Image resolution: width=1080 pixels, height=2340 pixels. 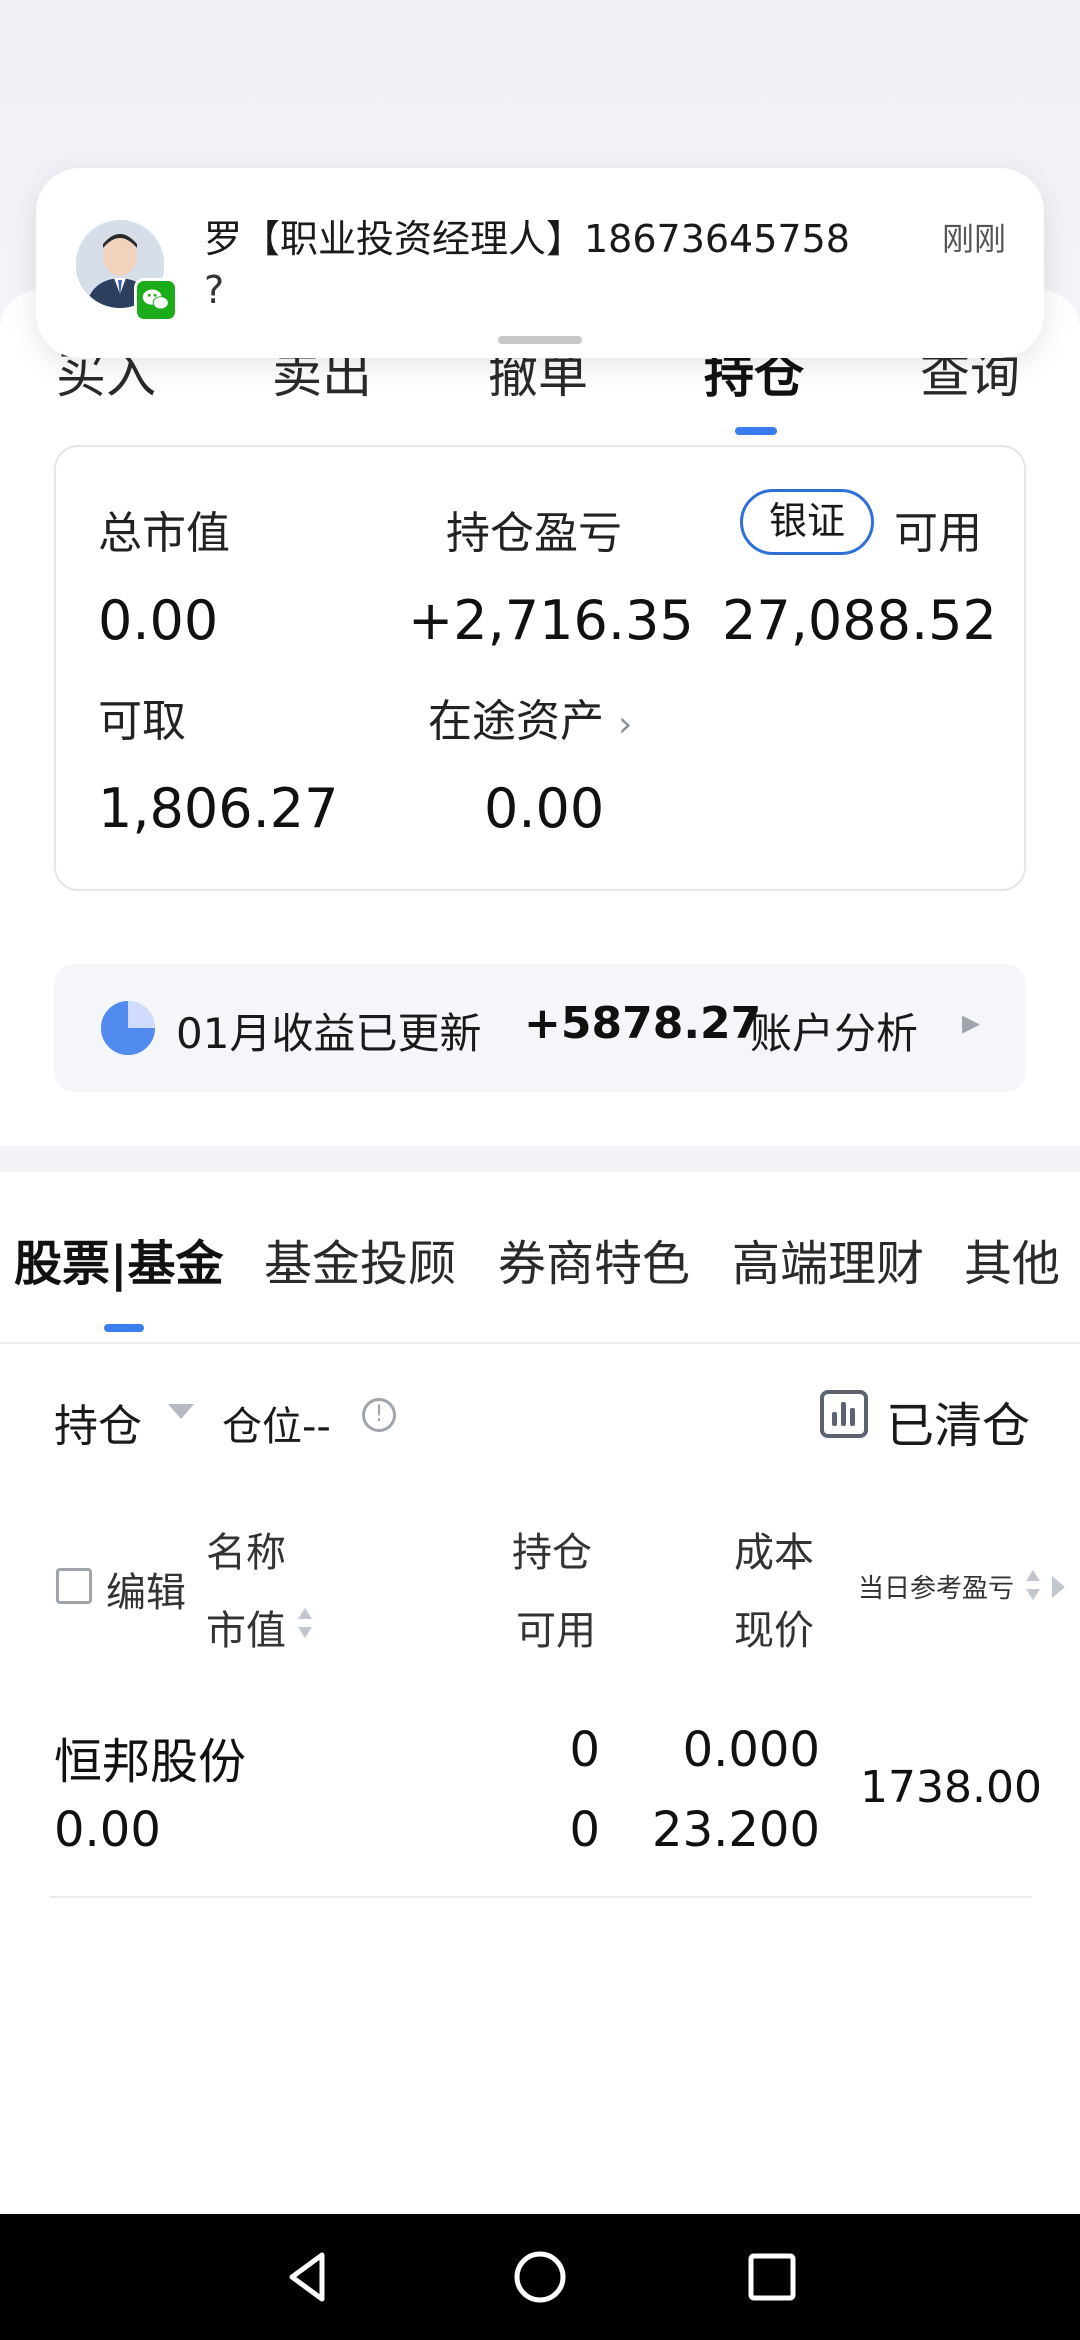 What do you see at coordinates (98, 1422) in the screenshot?
I see `holdings-filter: 持仓` at bounding box center [98, 1422].